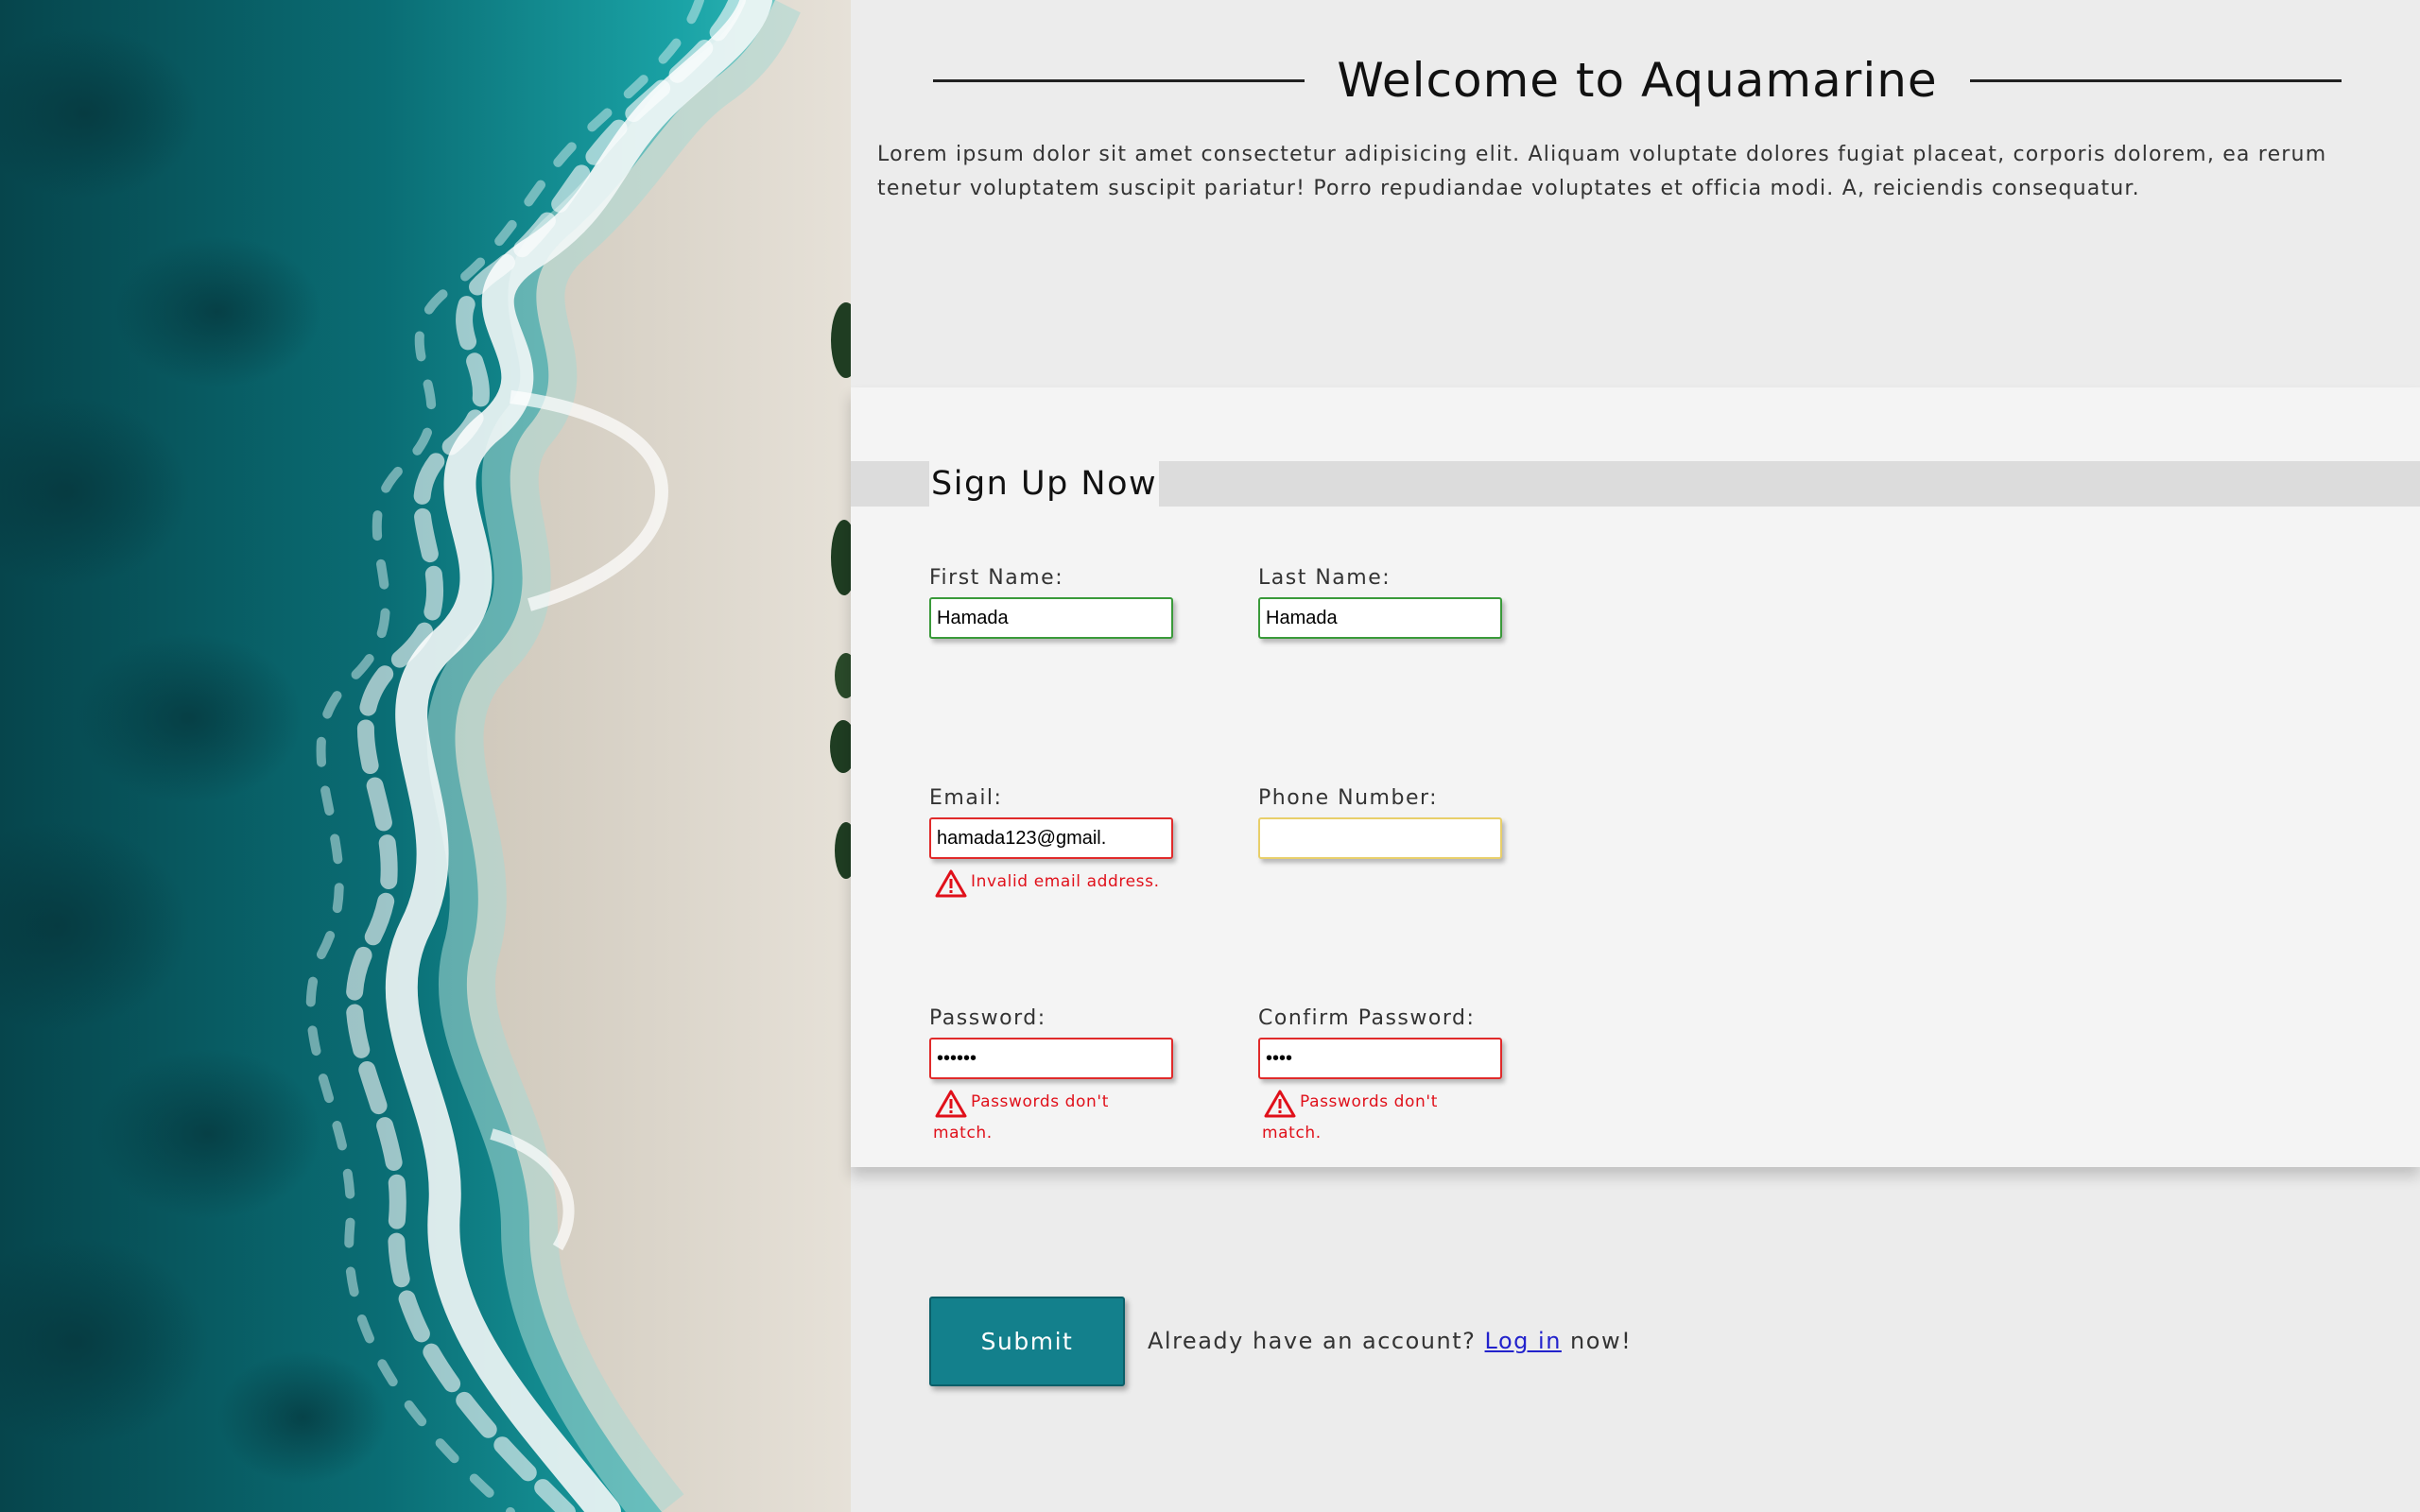  What do you see at coordinates (997, 578) in the screenshot?
I see `first-name-label: First Name:` at bounding box center [997, 578].